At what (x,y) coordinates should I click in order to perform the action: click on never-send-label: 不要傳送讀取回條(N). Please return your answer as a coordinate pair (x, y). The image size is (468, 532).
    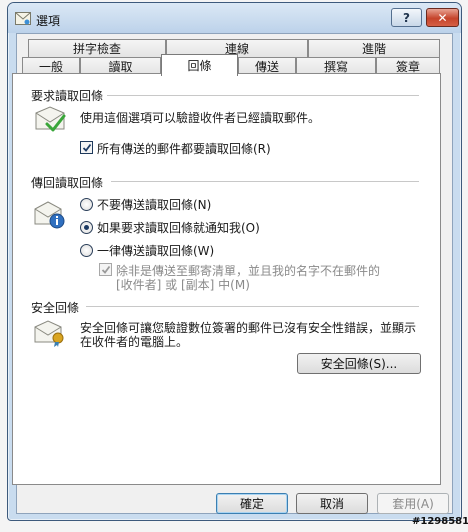
    Looking at the image, I should click on (154, 204).